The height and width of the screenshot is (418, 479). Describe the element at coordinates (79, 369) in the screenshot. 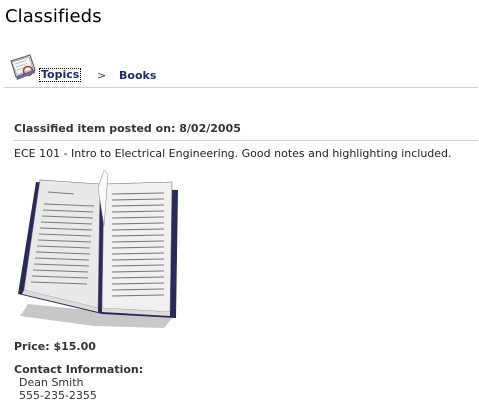

I see `contact-heading: Contact Information:` at that location.